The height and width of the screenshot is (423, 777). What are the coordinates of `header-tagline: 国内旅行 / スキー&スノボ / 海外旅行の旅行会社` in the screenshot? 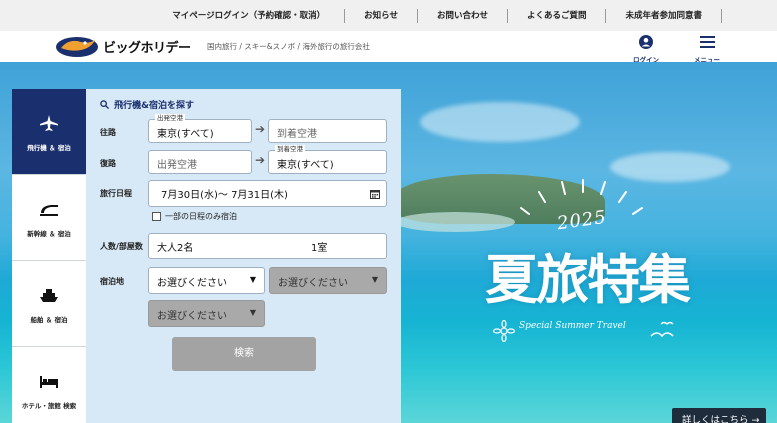 It's located at (288, 46).